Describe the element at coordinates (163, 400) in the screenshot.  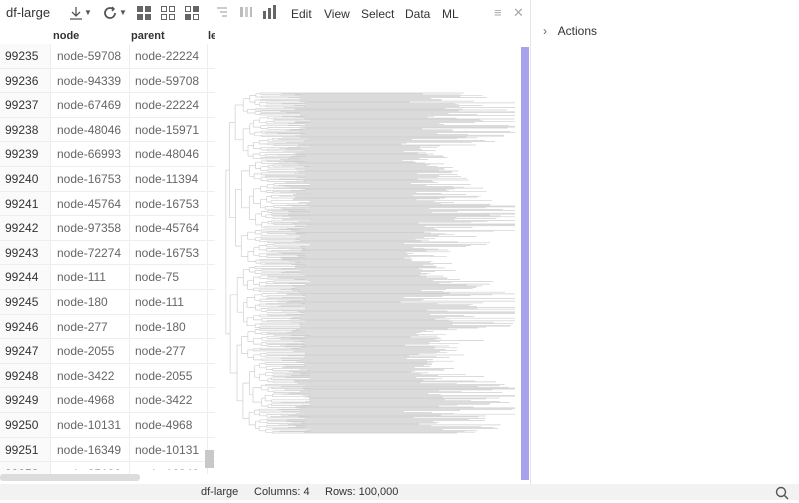
I see `parent-cell: node-3422` at that location.